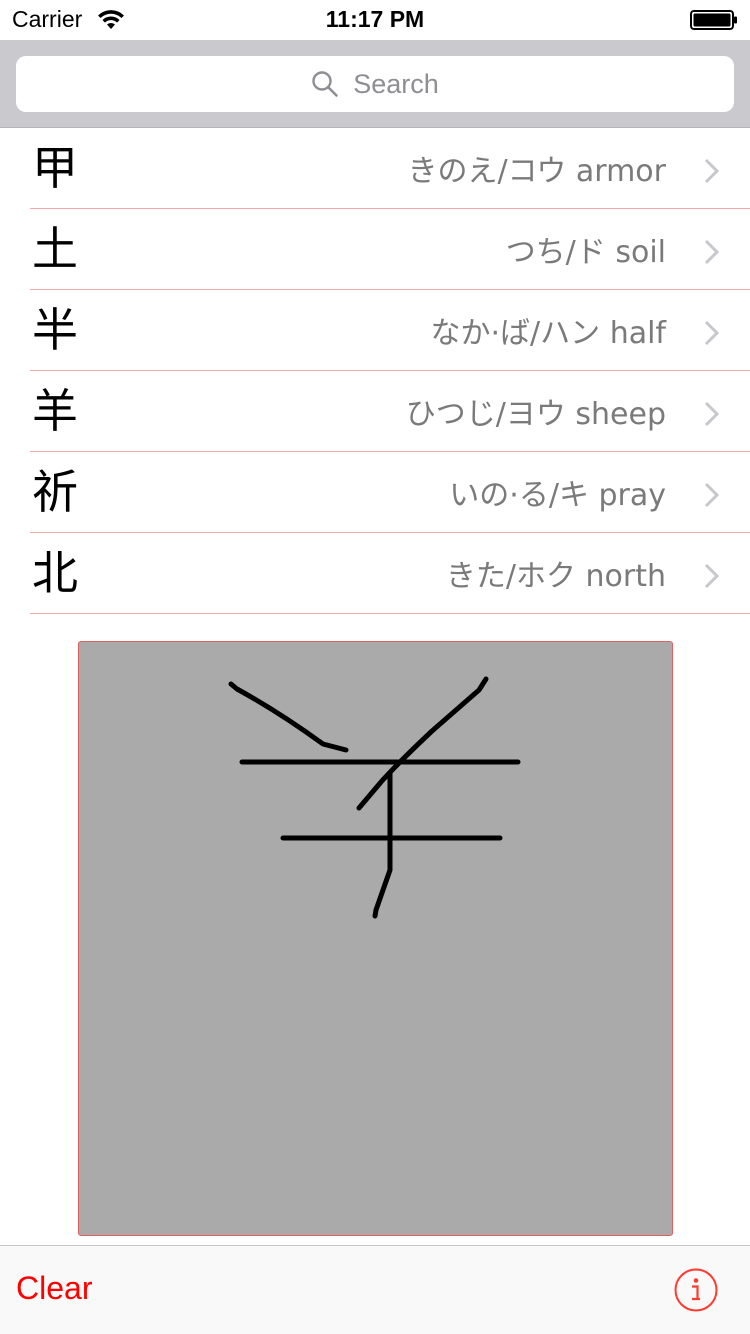 This screenshot has width=750, height=1334. I want to click on kanji-reading: いの·る/キ pray, so click(557, 495).